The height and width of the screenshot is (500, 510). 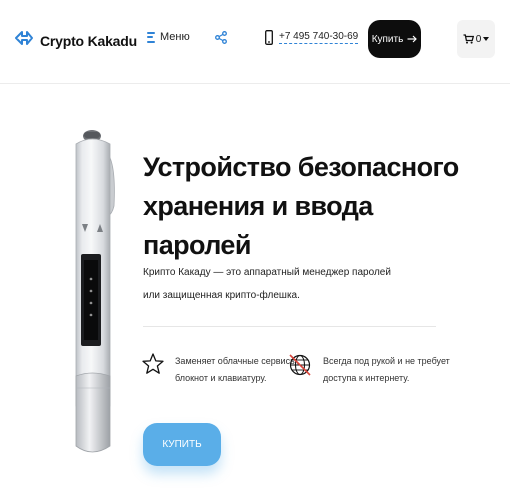 I want to click on logo-icon, so click(x=24, y=40).